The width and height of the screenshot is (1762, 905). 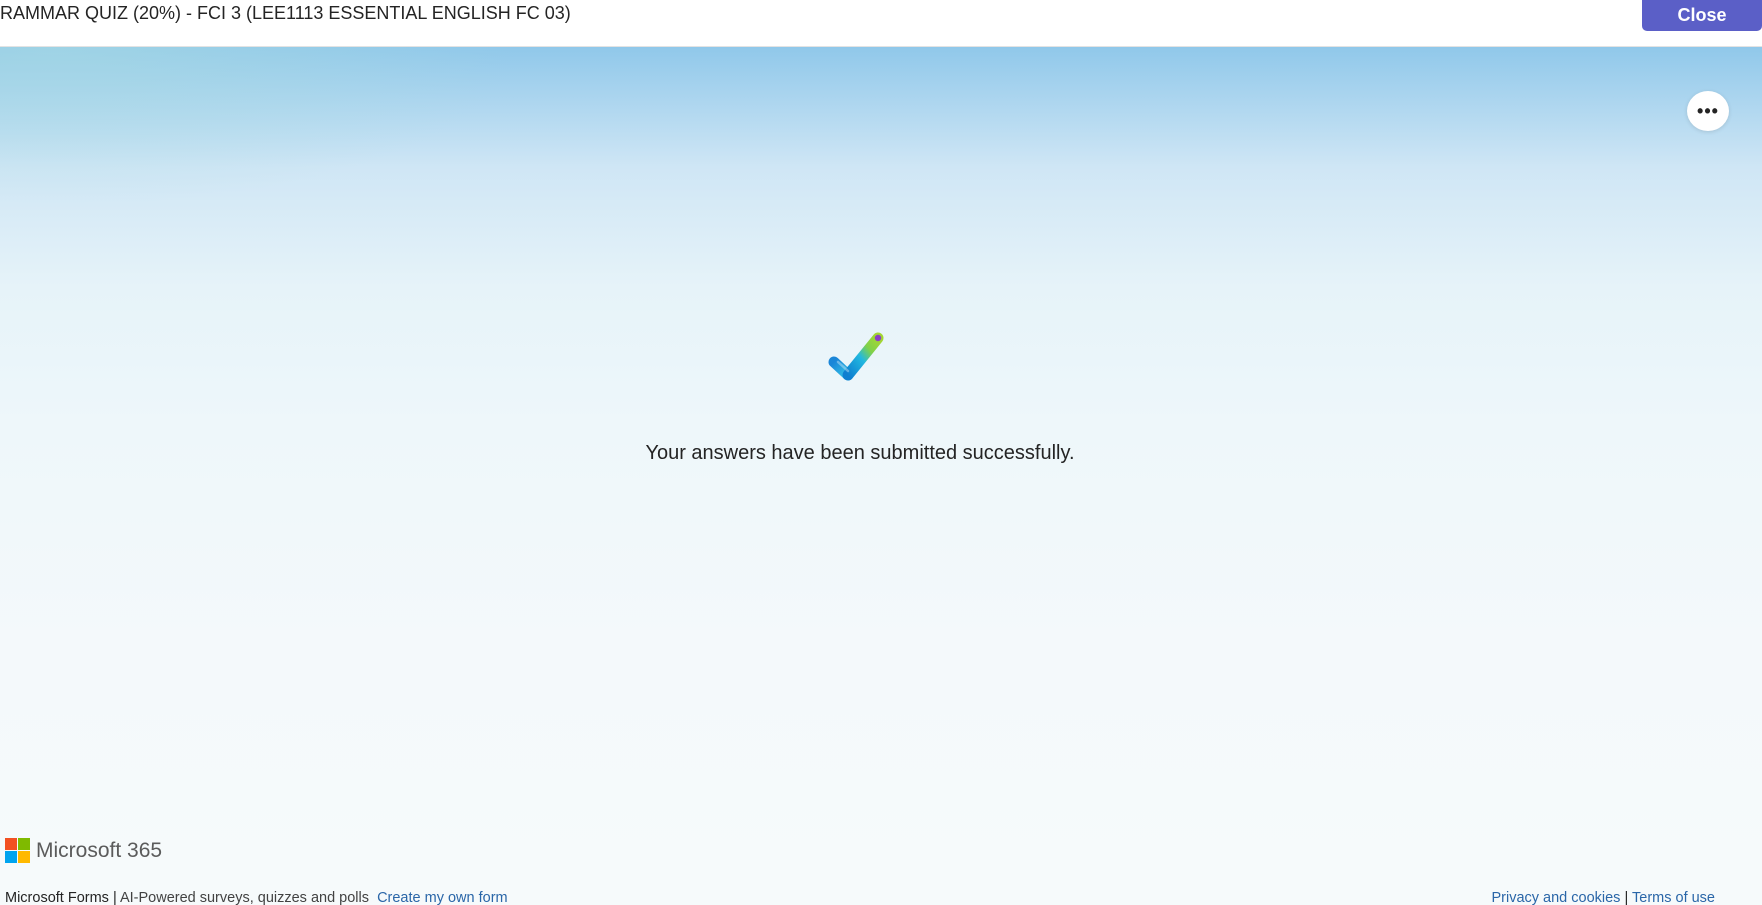 What do you see at coordinates (1708, 111) in the screenshot?
I see `more-options-button: •••` at bounding box center [1708, 111].